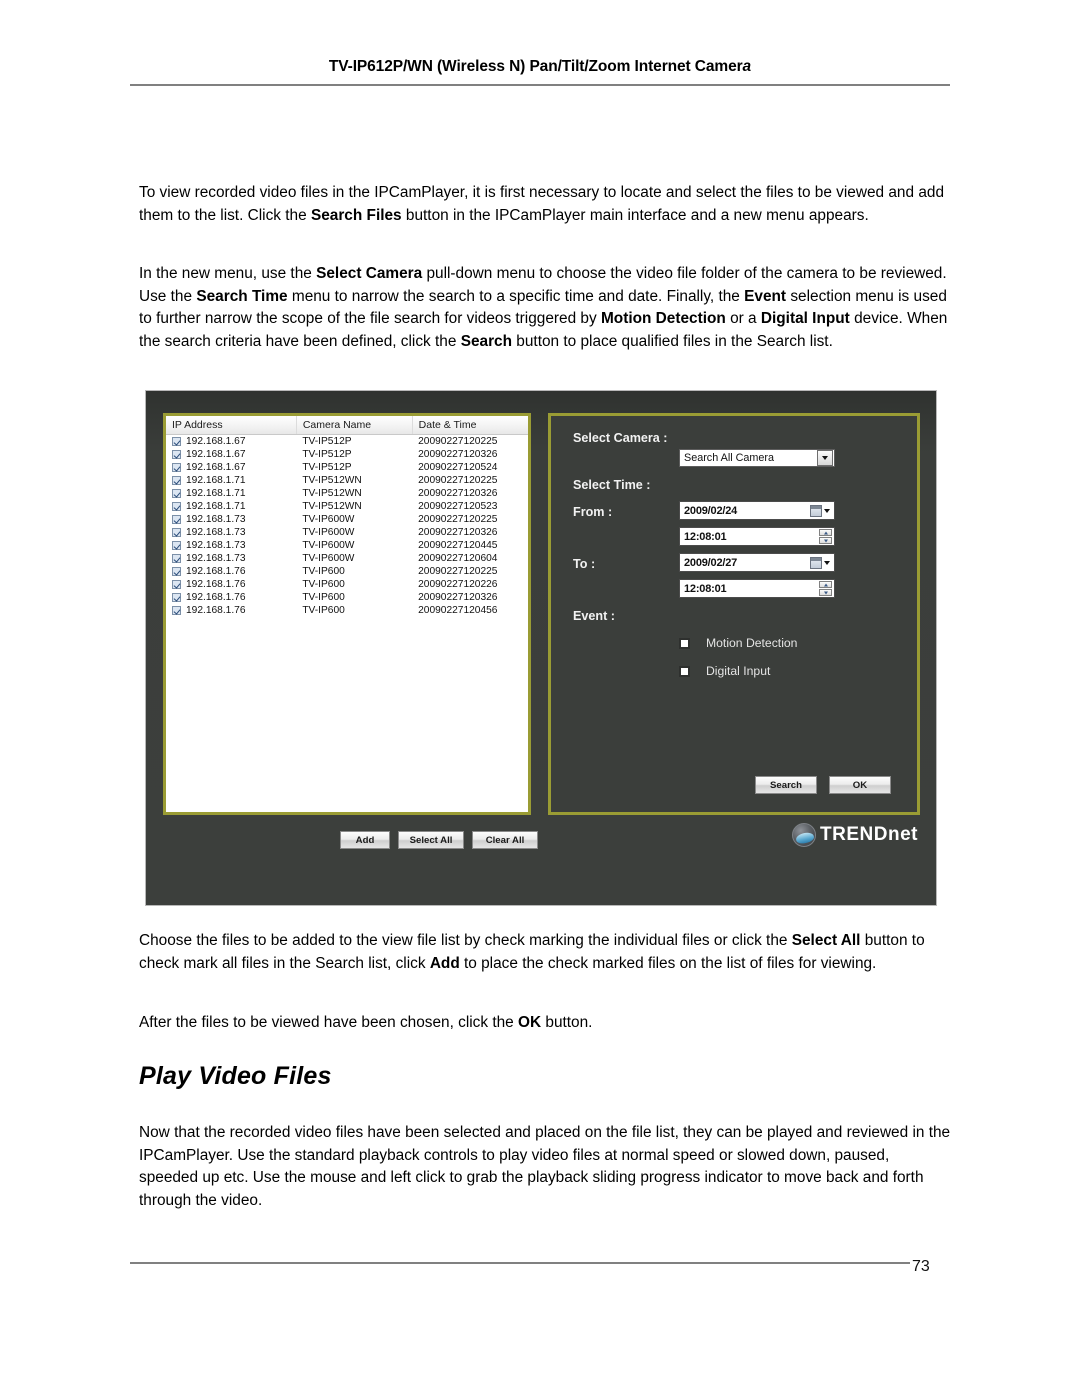 Image resolution: width=1080 pixels, height=1397 pixels. What do you see at coordinates (347, 519) in the screenshot?
I see `table-row: 192.168.1.73 TV-IP600W 20090227120225` at bounding box center [347, 519].